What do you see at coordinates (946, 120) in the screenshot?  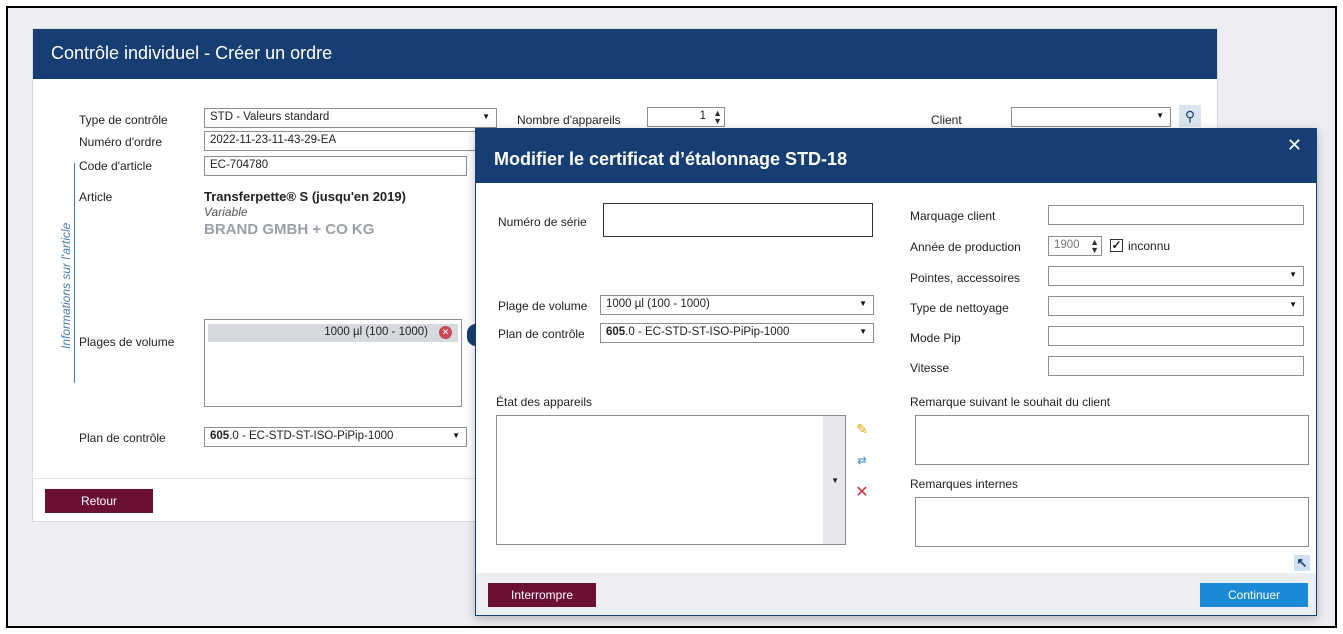 I see `client-label: Client` at bounding box center [946, 120].